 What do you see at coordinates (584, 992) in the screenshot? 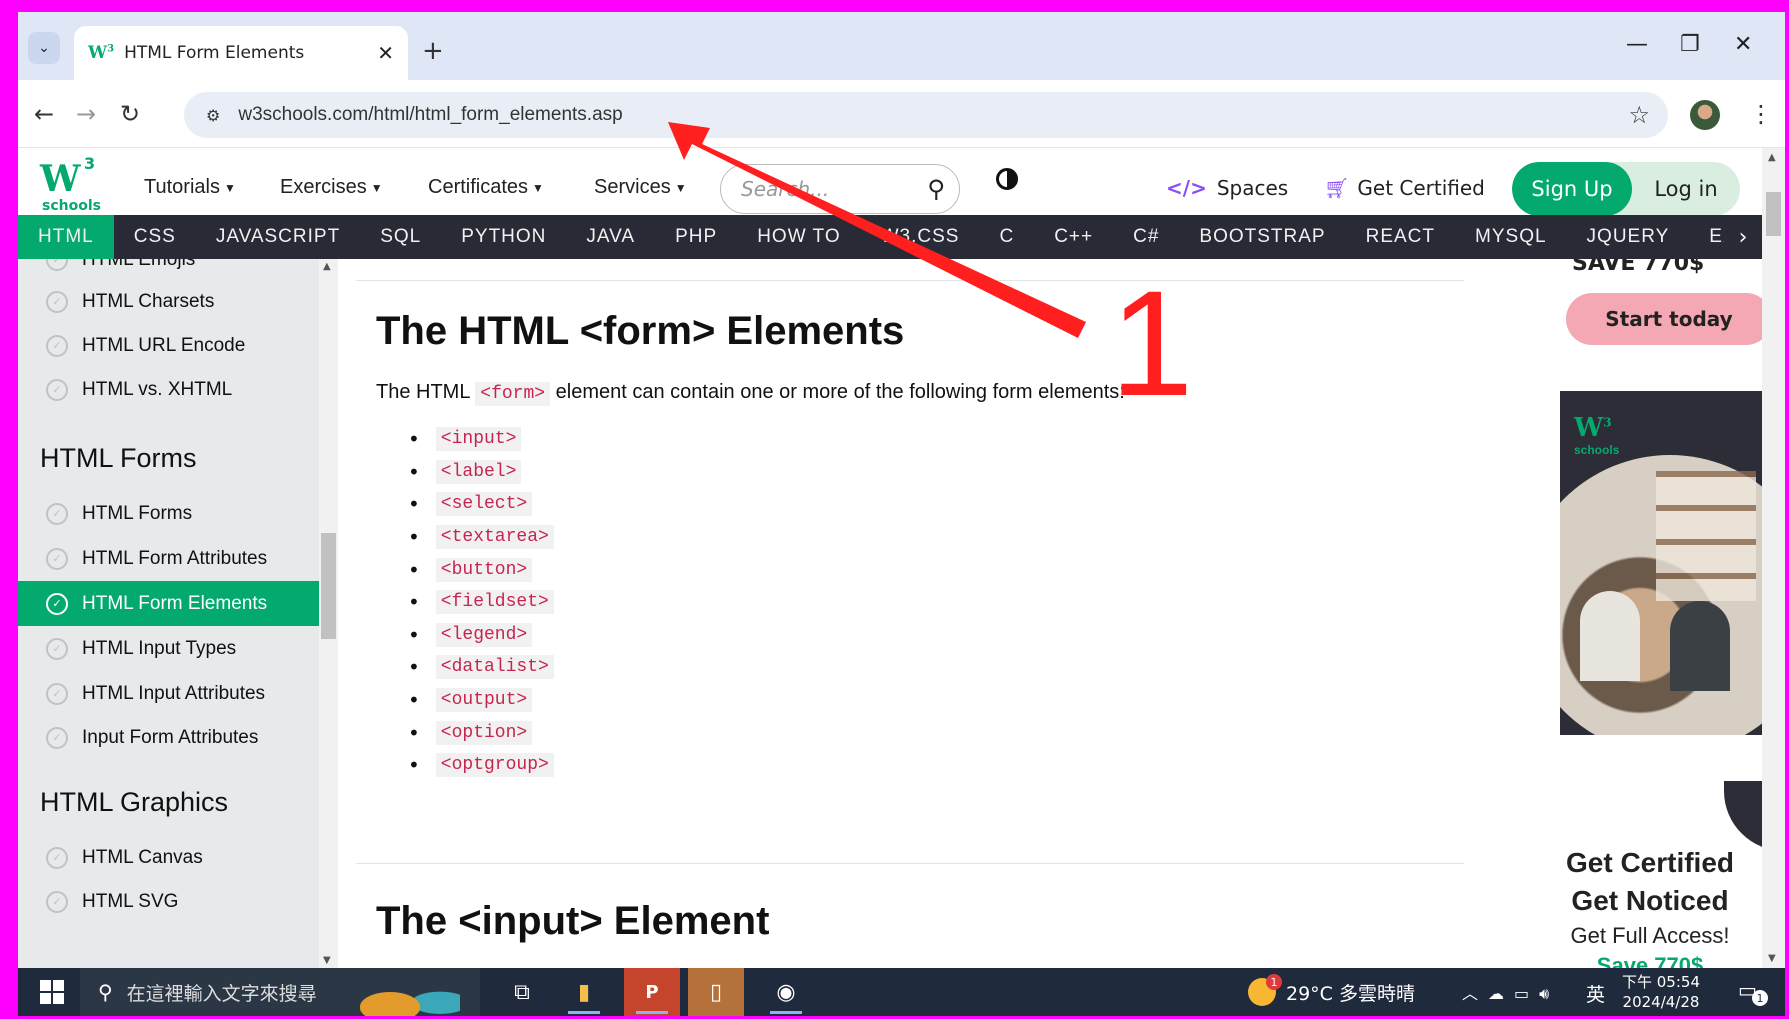
I see `file-explorer-icon: ▮` at bounding box center [584, 992].